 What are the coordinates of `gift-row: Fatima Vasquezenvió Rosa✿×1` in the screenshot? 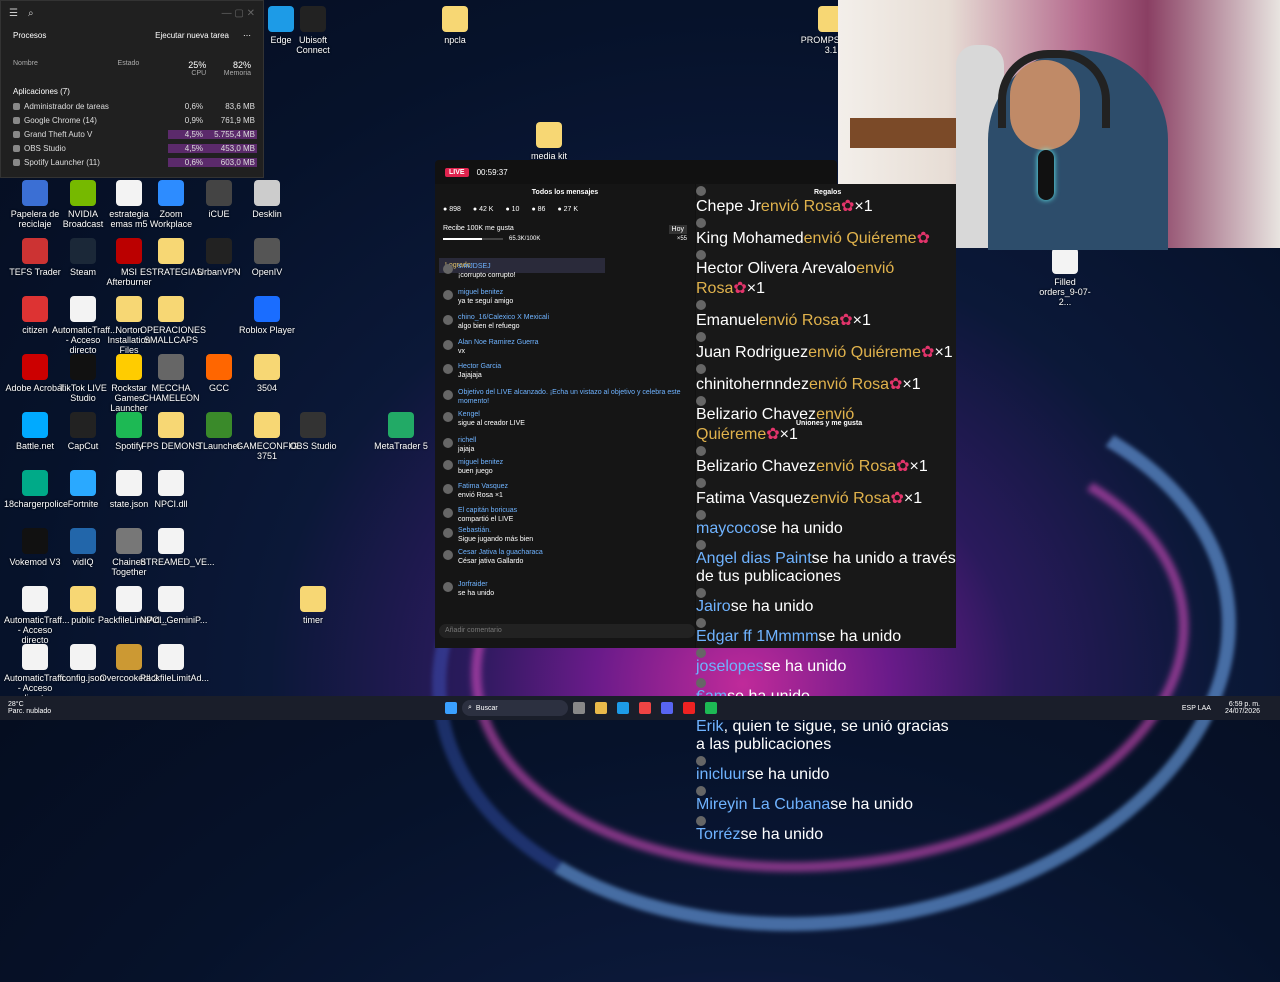 It's located at (826, 493).